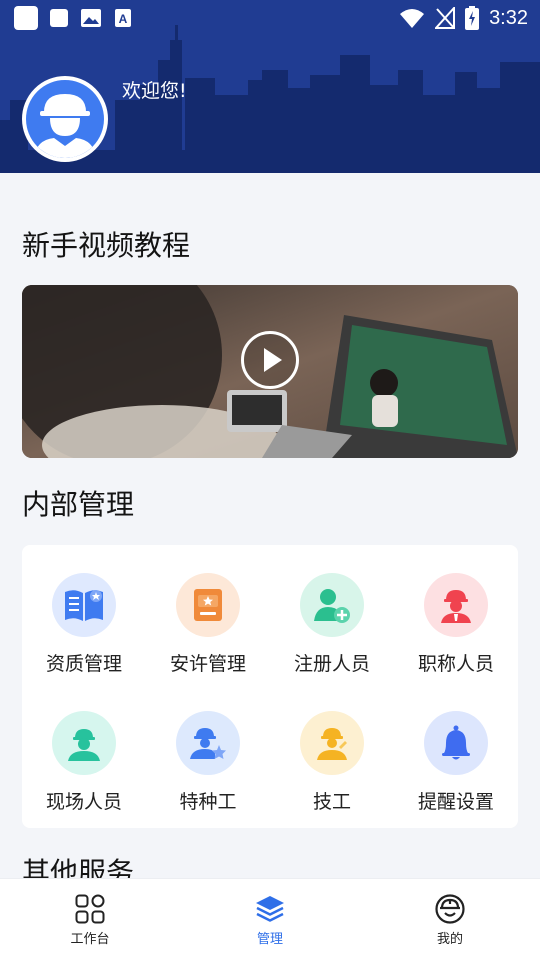  I want to click on grid-item-label: 安许管理, so click(207, 664).